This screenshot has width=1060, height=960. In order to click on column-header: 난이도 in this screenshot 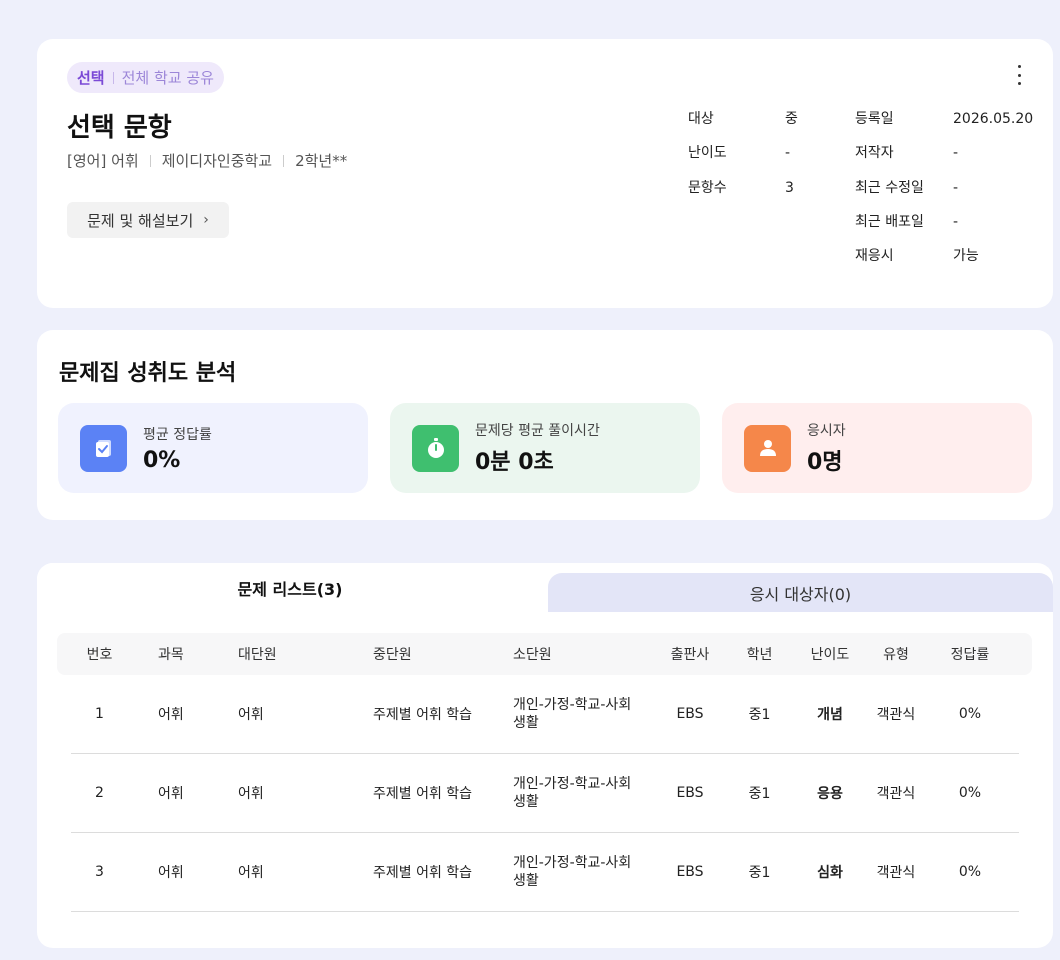, I will do `click(830, 655)`.